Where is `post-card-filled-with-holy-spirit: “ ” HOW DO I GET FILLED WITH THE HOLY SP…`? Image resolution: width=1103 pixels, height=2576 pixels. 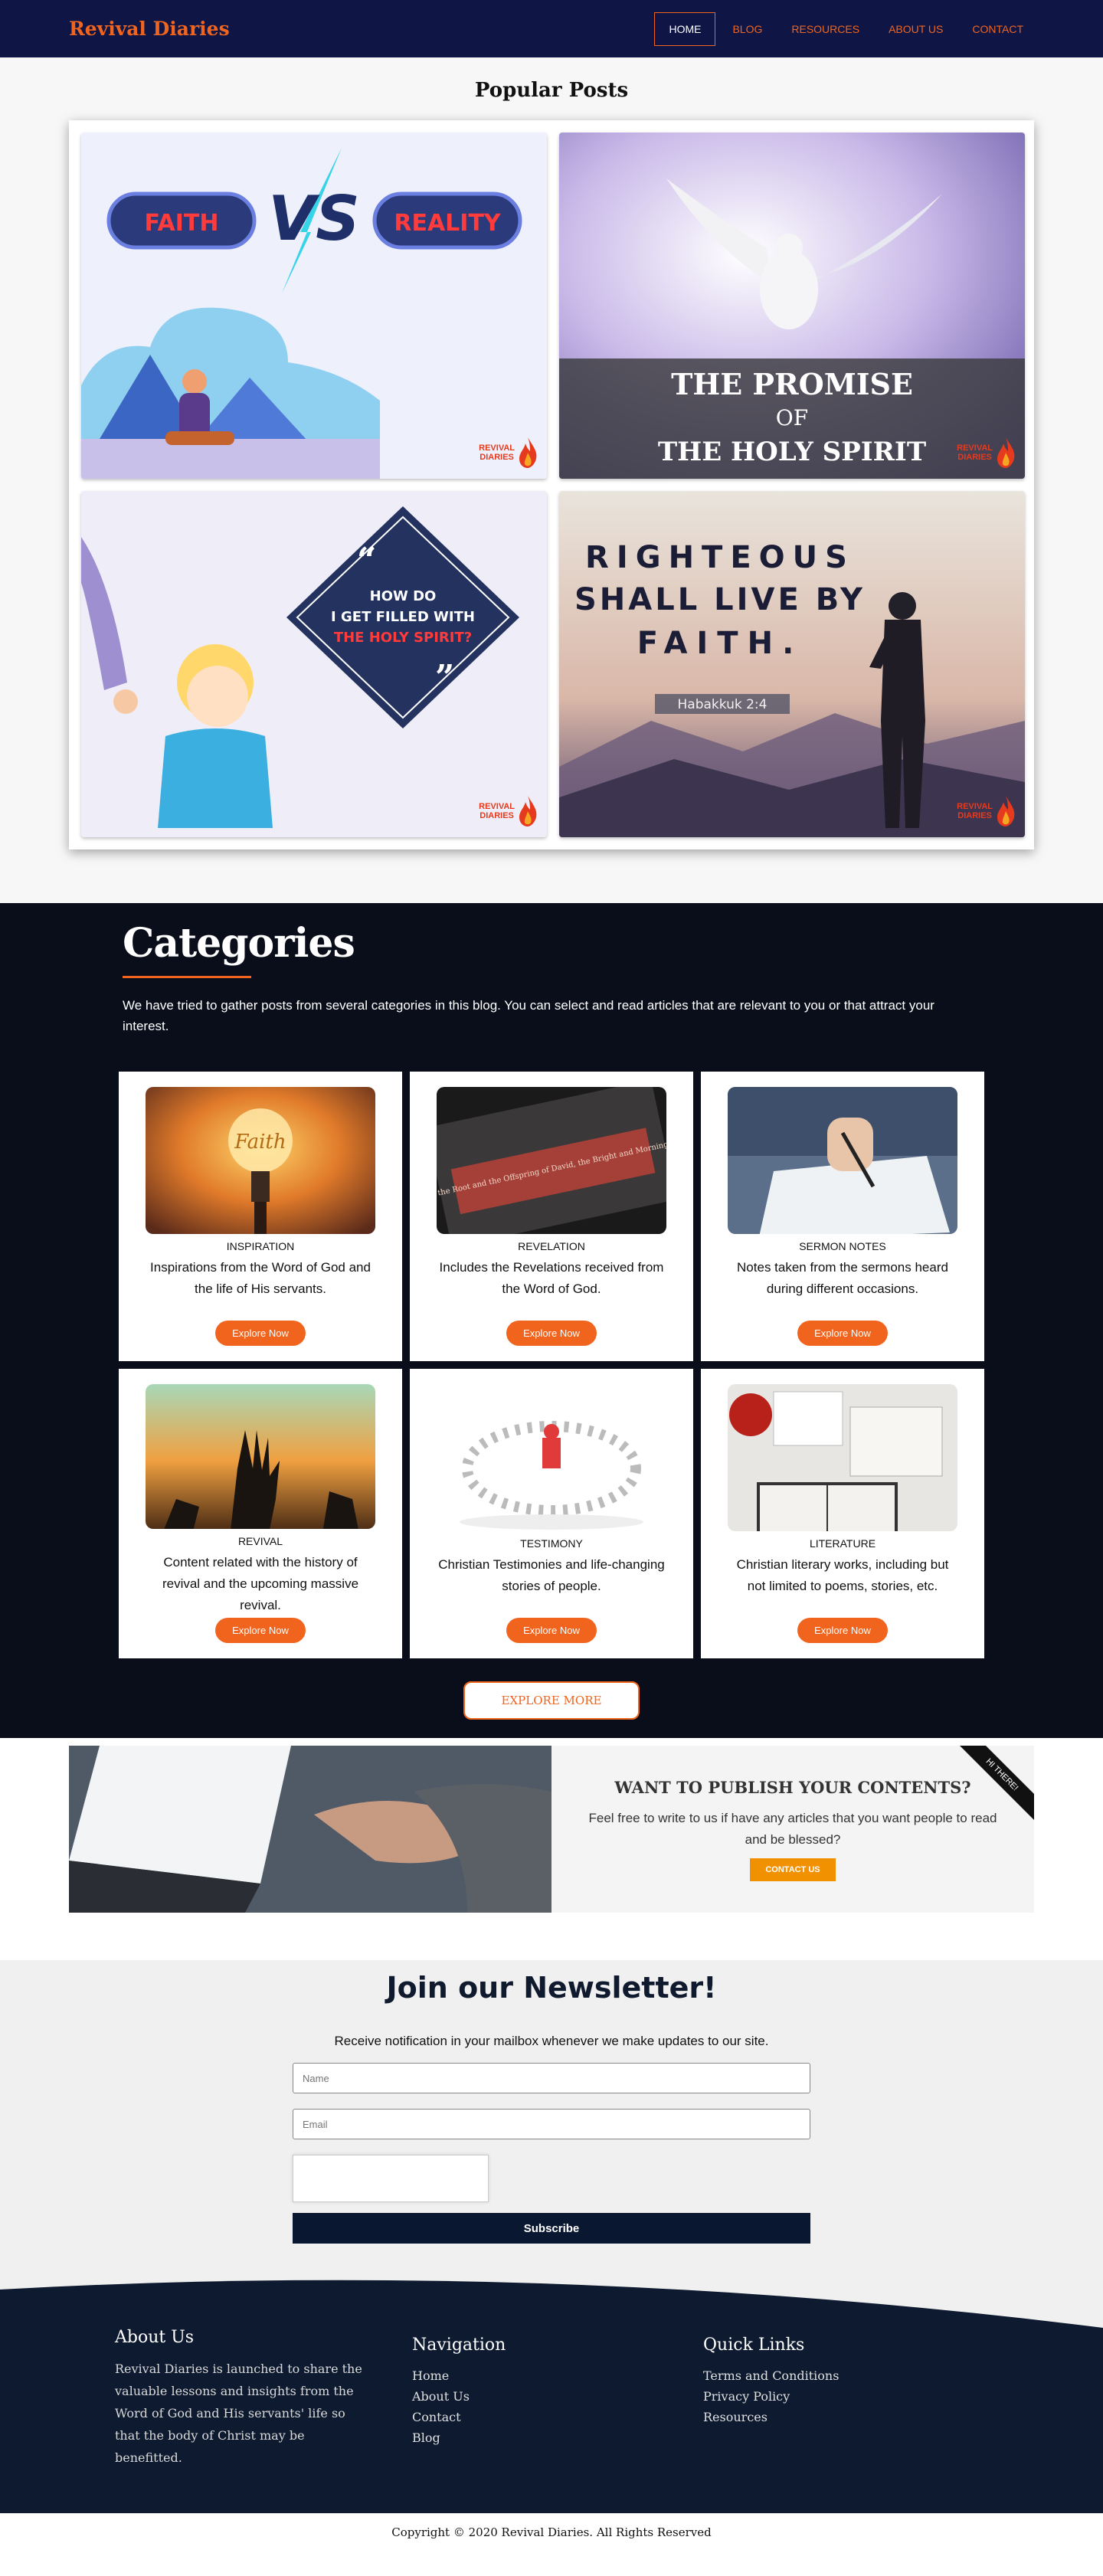
post-card-filled-with-holy-spirit: “ ” HOW DO I GET FILLED WITH THE HOLY SP… is located at coordinates (314, 664).